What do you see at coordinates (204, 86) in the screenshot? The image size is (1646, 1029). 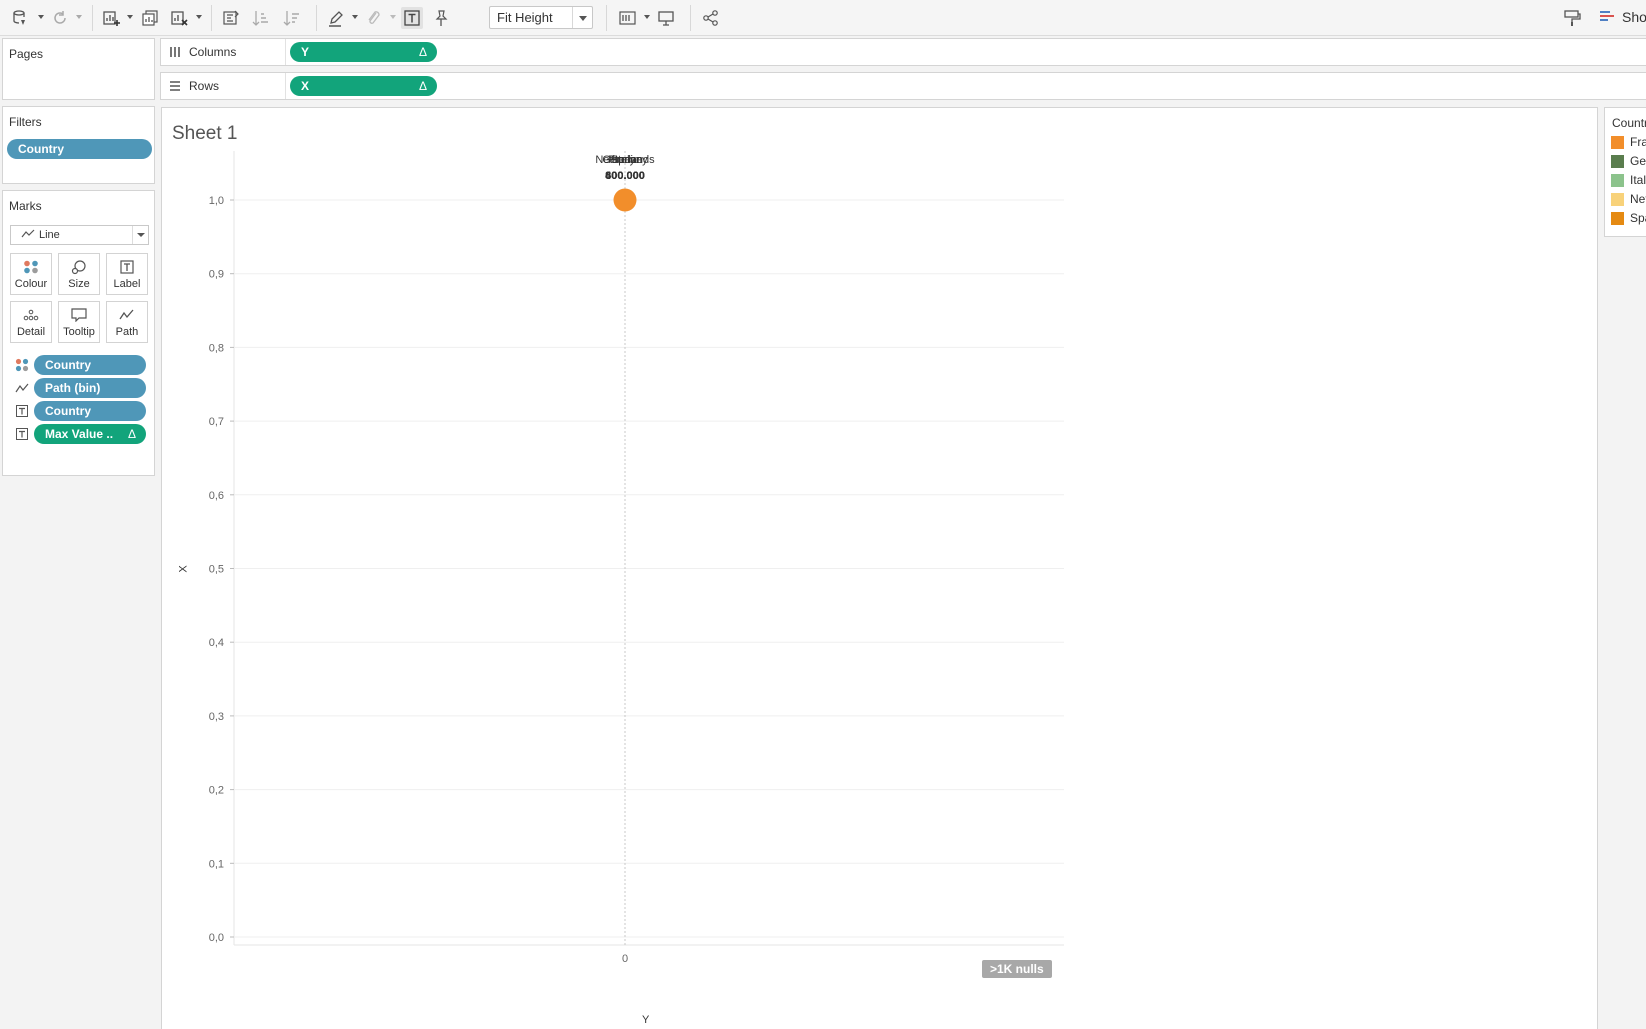 I see `rows-label: Rows` at bounding box center [204, 86].